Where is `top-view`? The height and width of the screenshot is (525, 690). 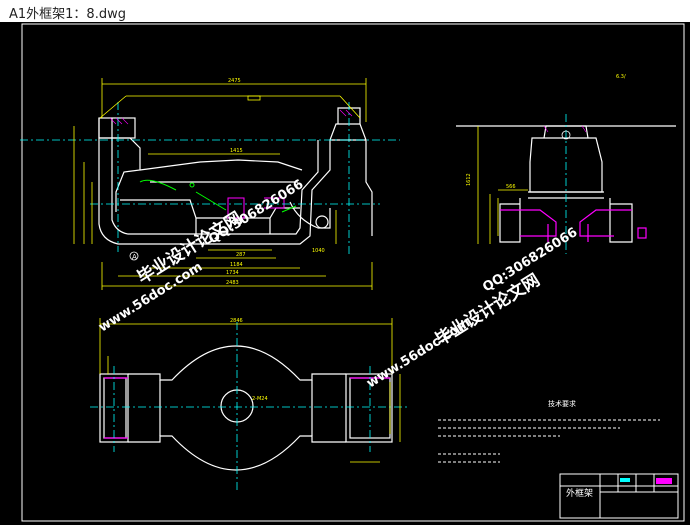 top-view is located at coordinates (246, 408).